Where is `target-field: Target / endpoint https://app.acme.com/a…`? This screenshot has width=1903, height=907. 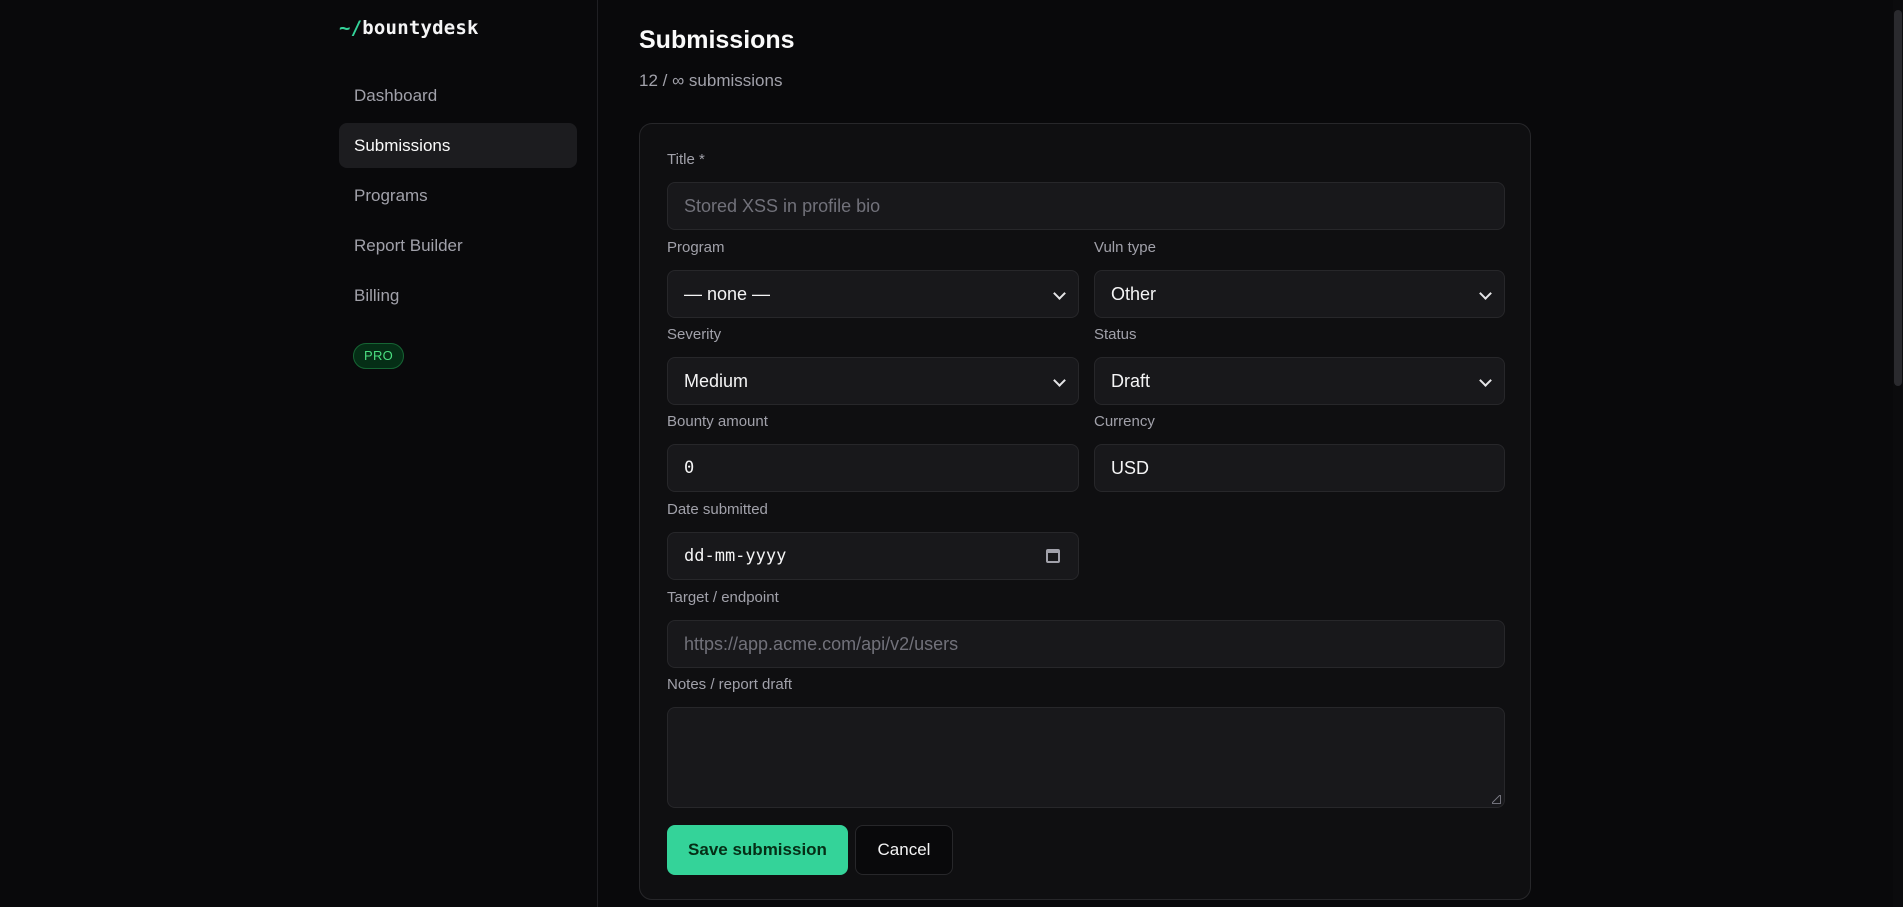
target-field: Target / endpoint https://app.acme.com/a… is located at coordinates (1086, 628).